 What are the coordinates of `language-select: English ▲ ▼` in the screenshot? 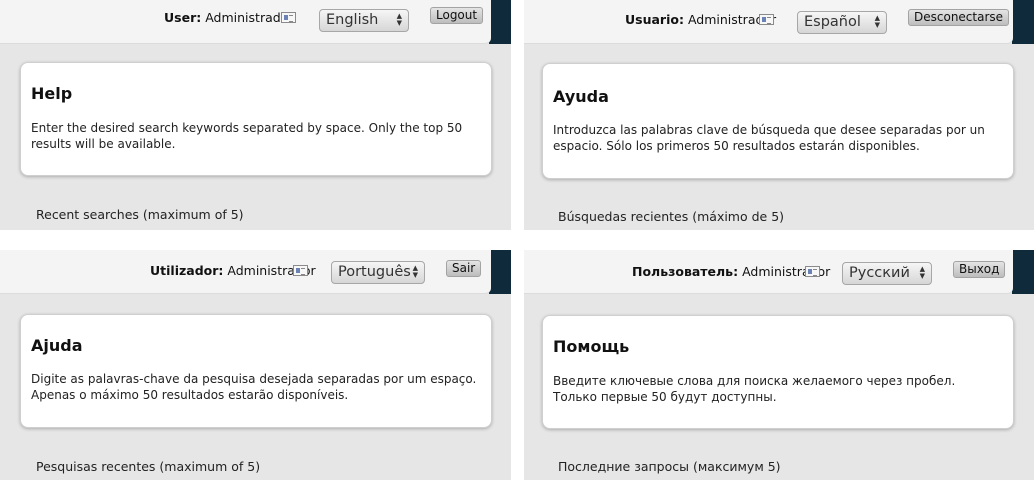 It's located at (364, 20).